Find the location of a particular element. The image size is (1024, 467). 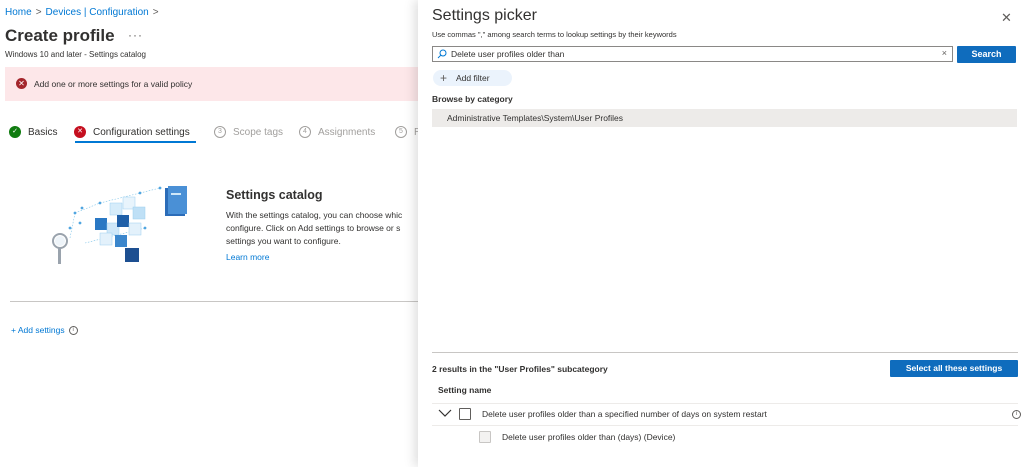

tab-assignments: 4 Assignments is located at coordinates (337, 132).